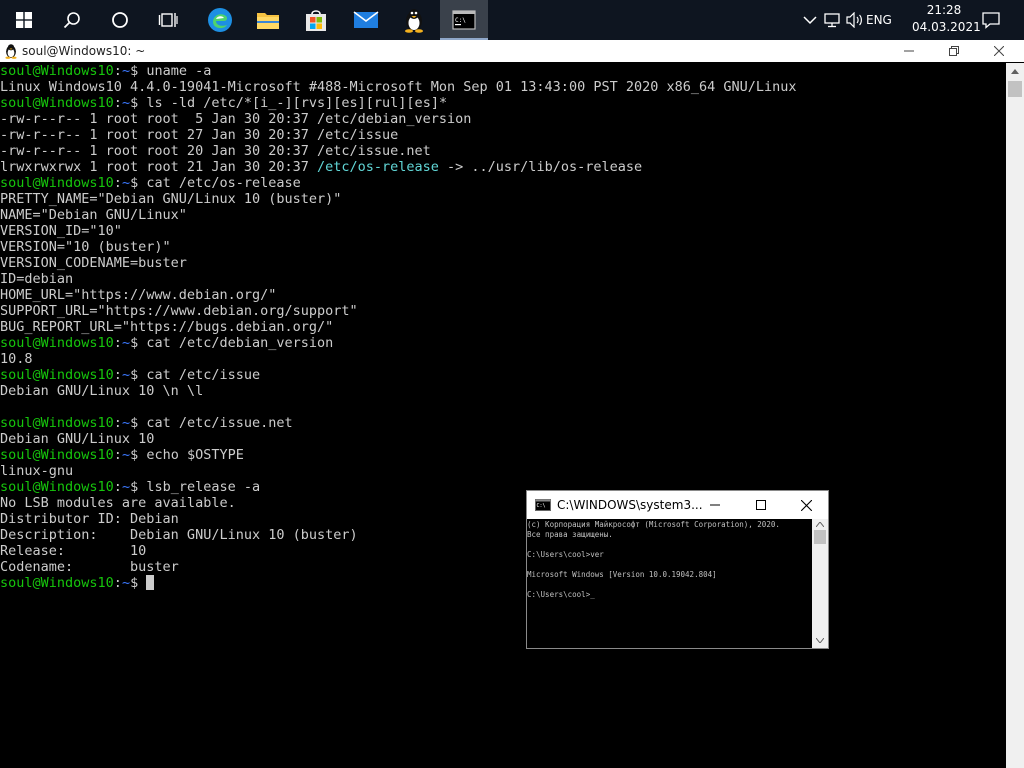 The width and height of the screenshot is (1024, 768). Describe the element at coordinates (503, 247) in the screenshot. I see `terminal-output-line: VERSION="10 (buster)"` at that location.